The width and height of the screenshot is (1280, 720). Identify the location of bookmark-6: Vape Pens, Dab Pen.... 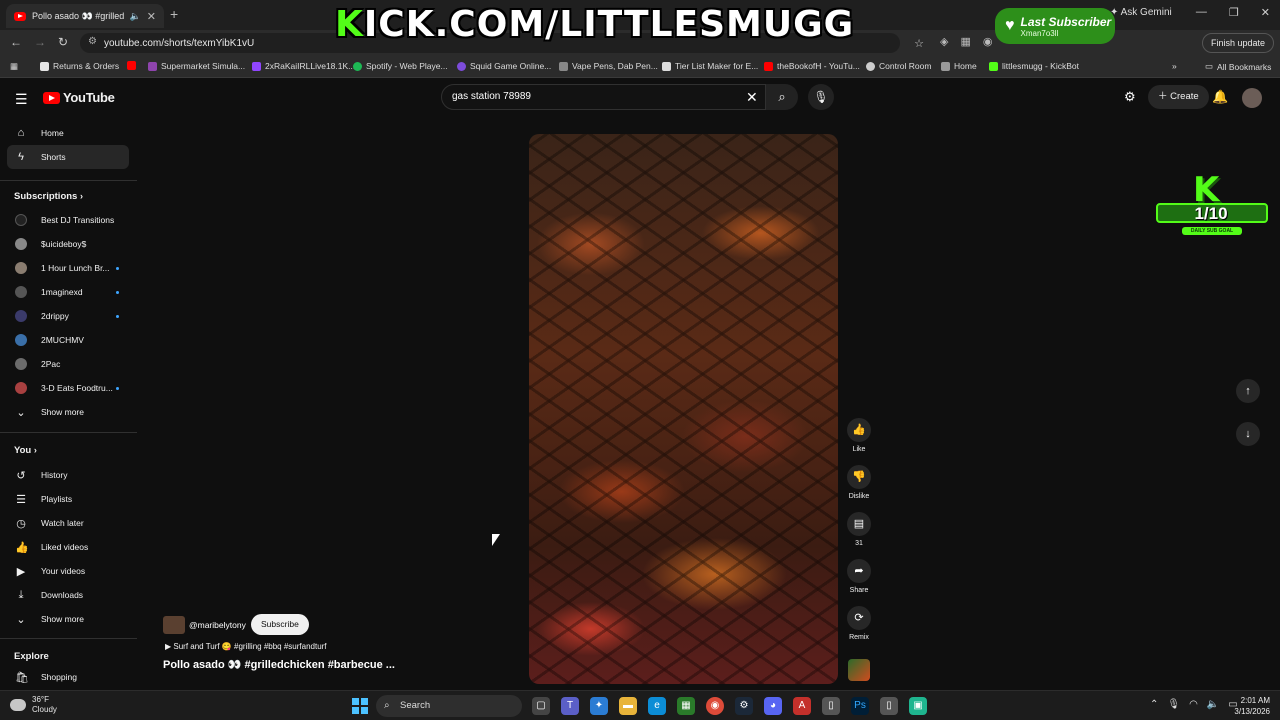
(608, 66).